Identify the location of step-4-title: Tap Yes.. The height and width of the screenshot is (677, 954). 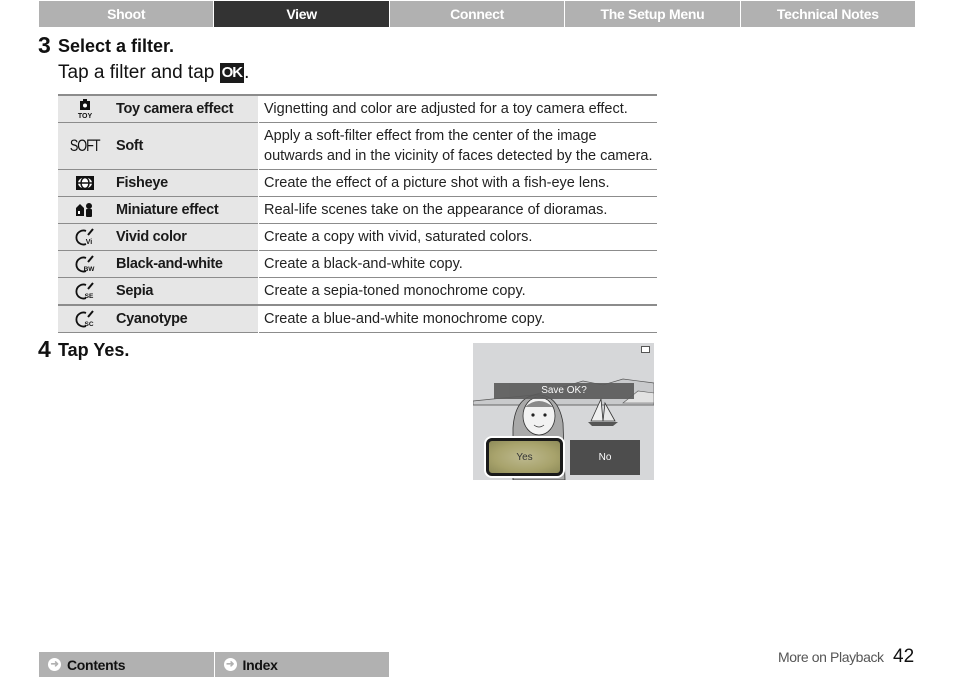
(94, 350).